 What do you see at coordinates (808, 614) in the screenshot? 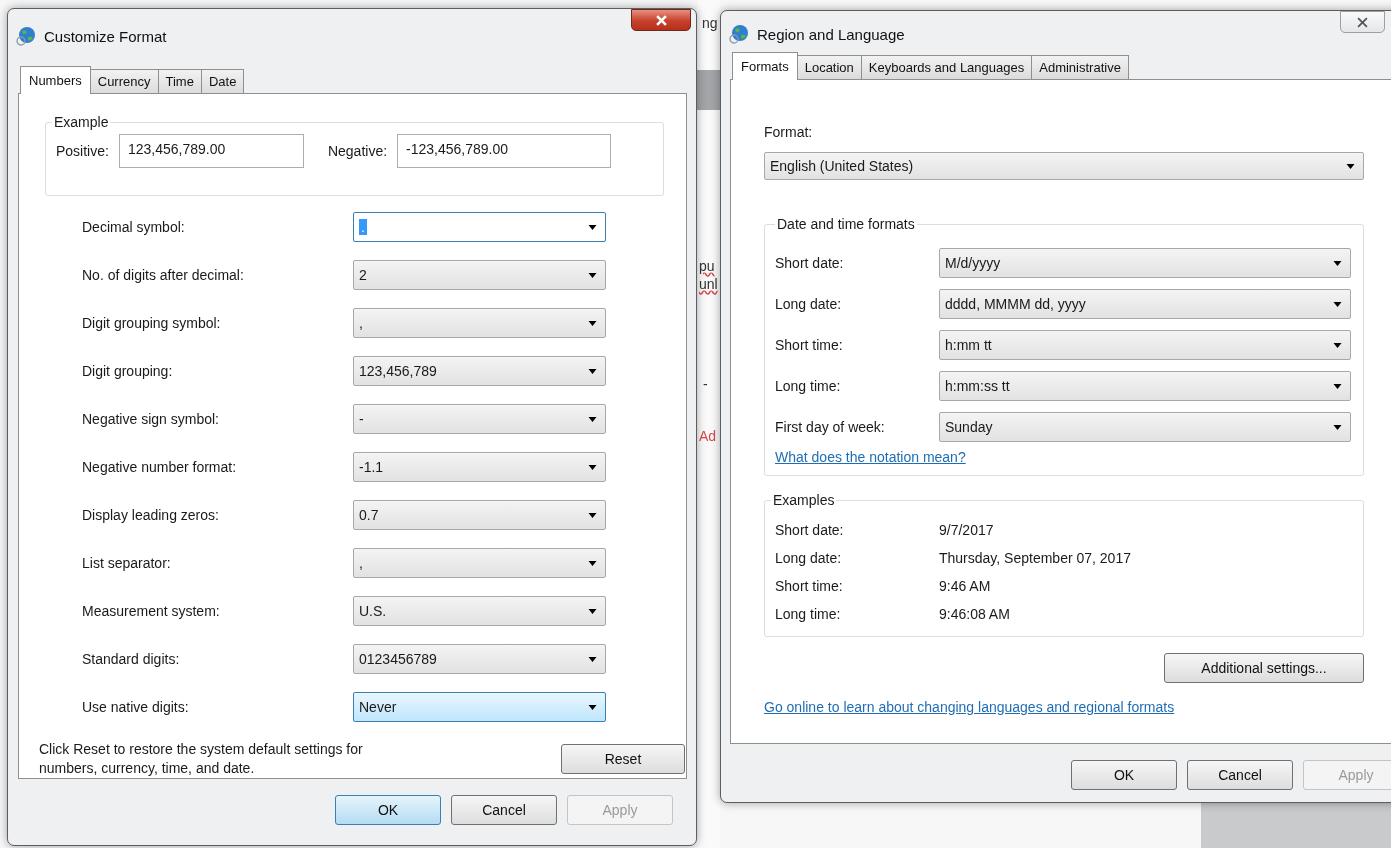
I see `example-label: Long time:` at bounding box center [808, 614].